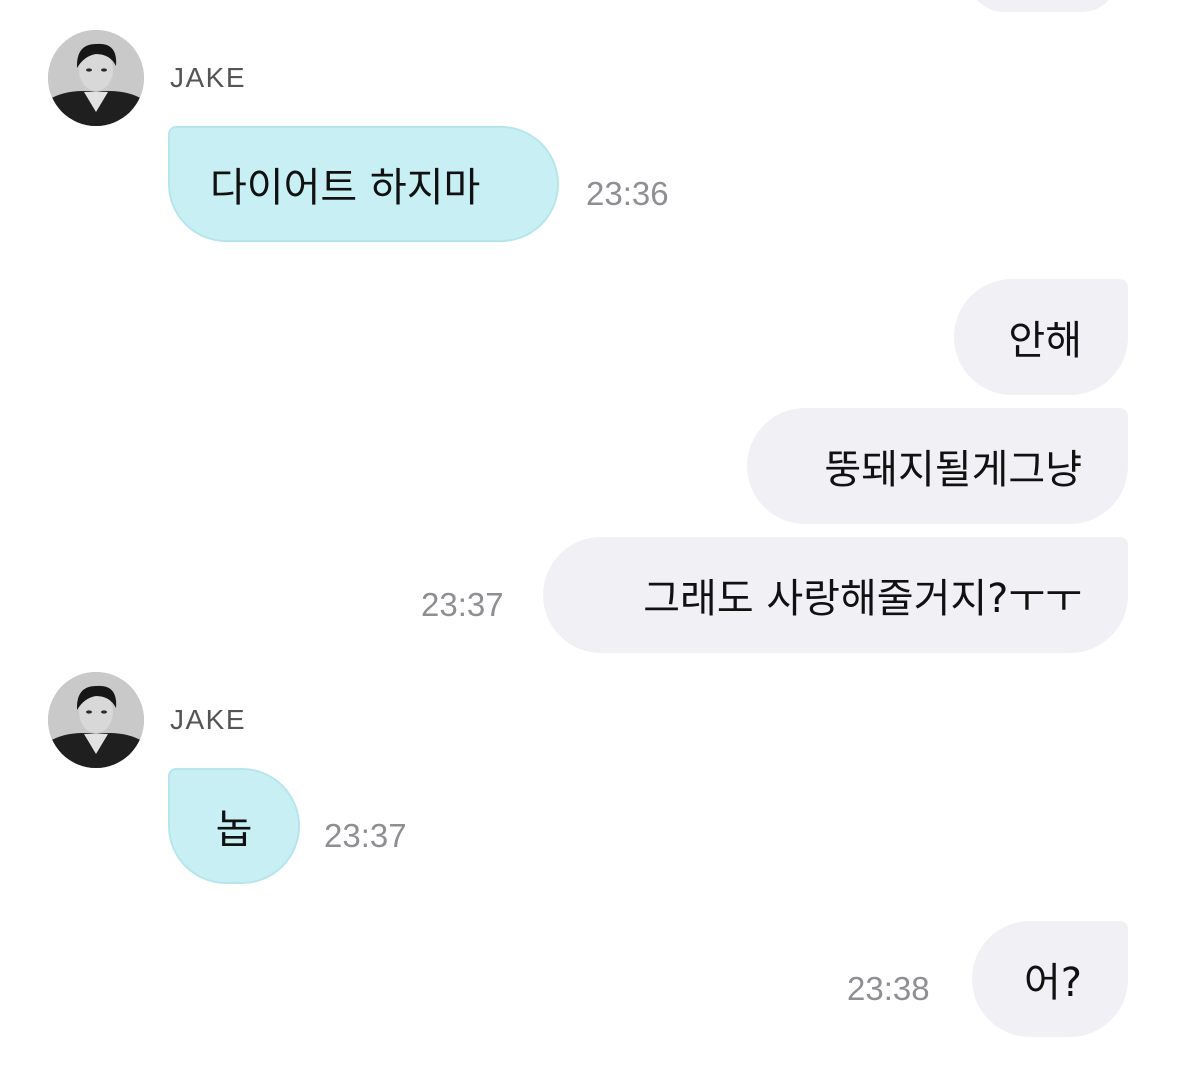  I want to click on message-timestamp: 23:38, so click(888, 988).